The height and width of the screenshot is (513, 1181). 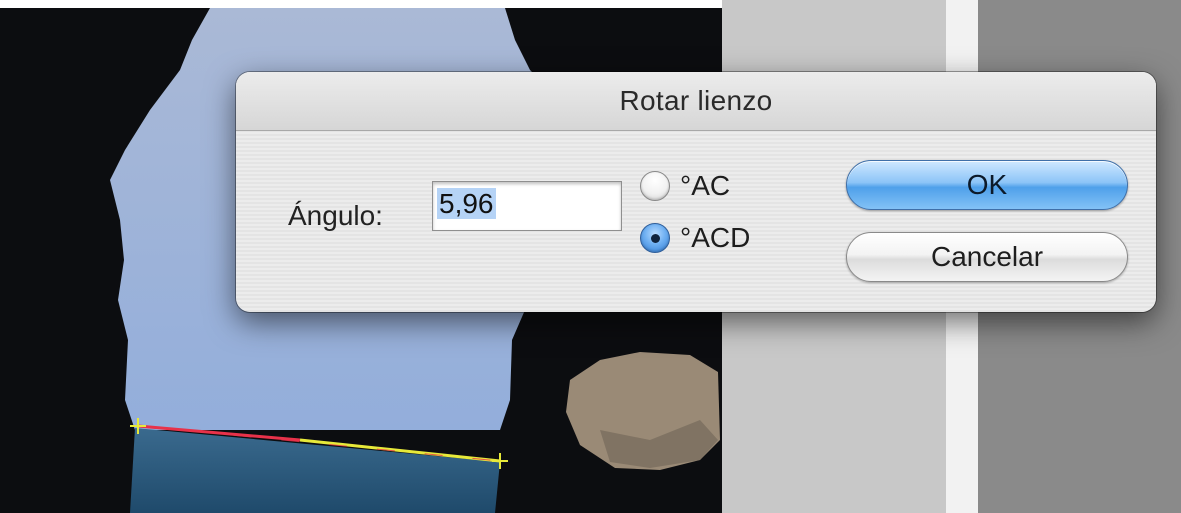 I want to click on radio-ac-button, so click(x=655, y=186).